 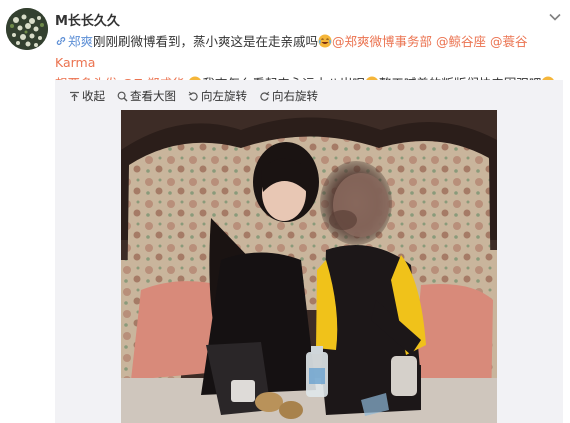 What do you see at coordinates (555, 16) in the screenshot?
I see `chevron-down-icon` at bounding box center [555, 16].